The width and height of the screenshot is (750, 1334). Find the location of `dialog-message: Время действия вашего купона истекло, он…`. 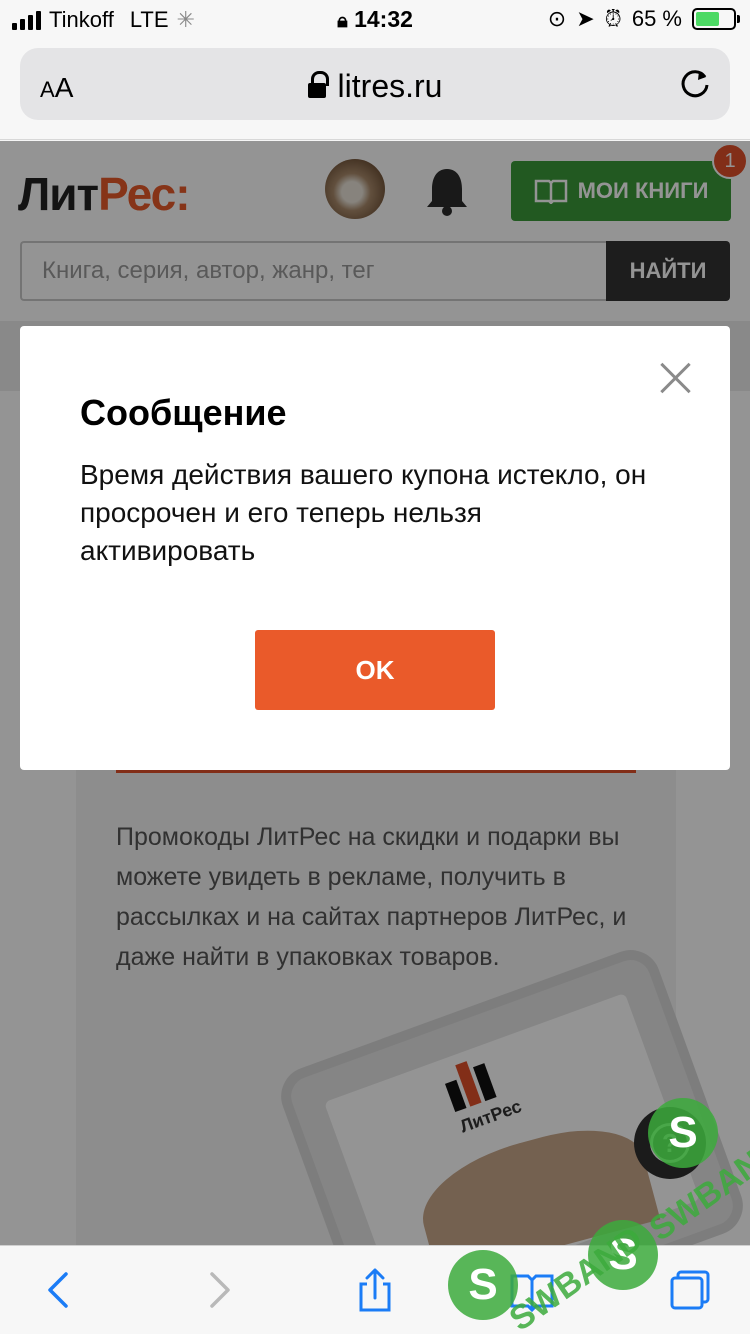

dialog-message: Время действия вашего купона истекло, он… is located at coordinates (363, 512).